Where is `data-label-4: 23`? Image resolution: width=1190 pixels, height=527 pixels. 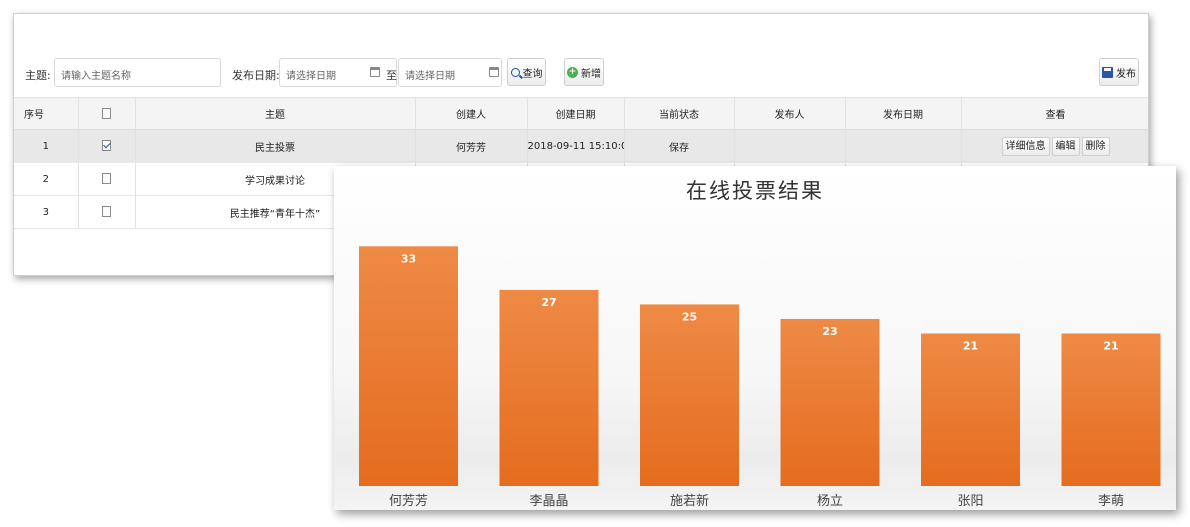 data-label-4: 23 is located at coordinates (829, 331).